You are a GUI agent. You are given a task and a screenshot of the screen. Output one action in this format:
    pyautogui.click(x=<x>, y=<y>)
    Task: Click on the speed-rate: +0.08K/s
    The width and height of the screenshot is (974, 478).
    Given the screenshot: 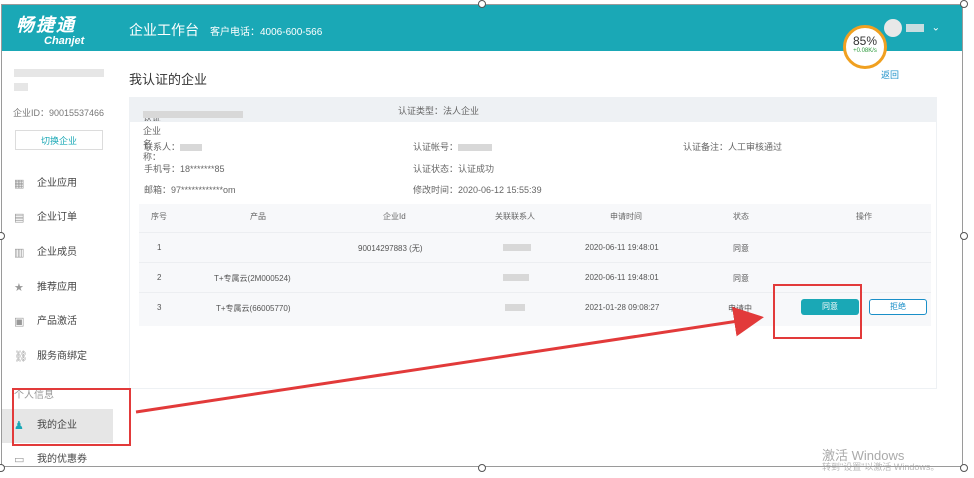 What is the action you would take?
    pyautogui.click(x=865, y=51)
    